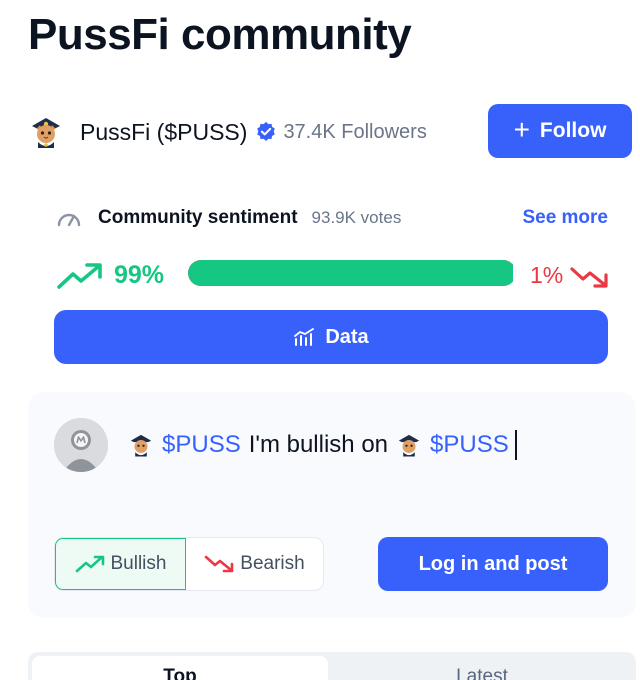 The width and height of the screenshot is (640, 680). I want to click on bullish-percentage: 99%, so click(139, 275).